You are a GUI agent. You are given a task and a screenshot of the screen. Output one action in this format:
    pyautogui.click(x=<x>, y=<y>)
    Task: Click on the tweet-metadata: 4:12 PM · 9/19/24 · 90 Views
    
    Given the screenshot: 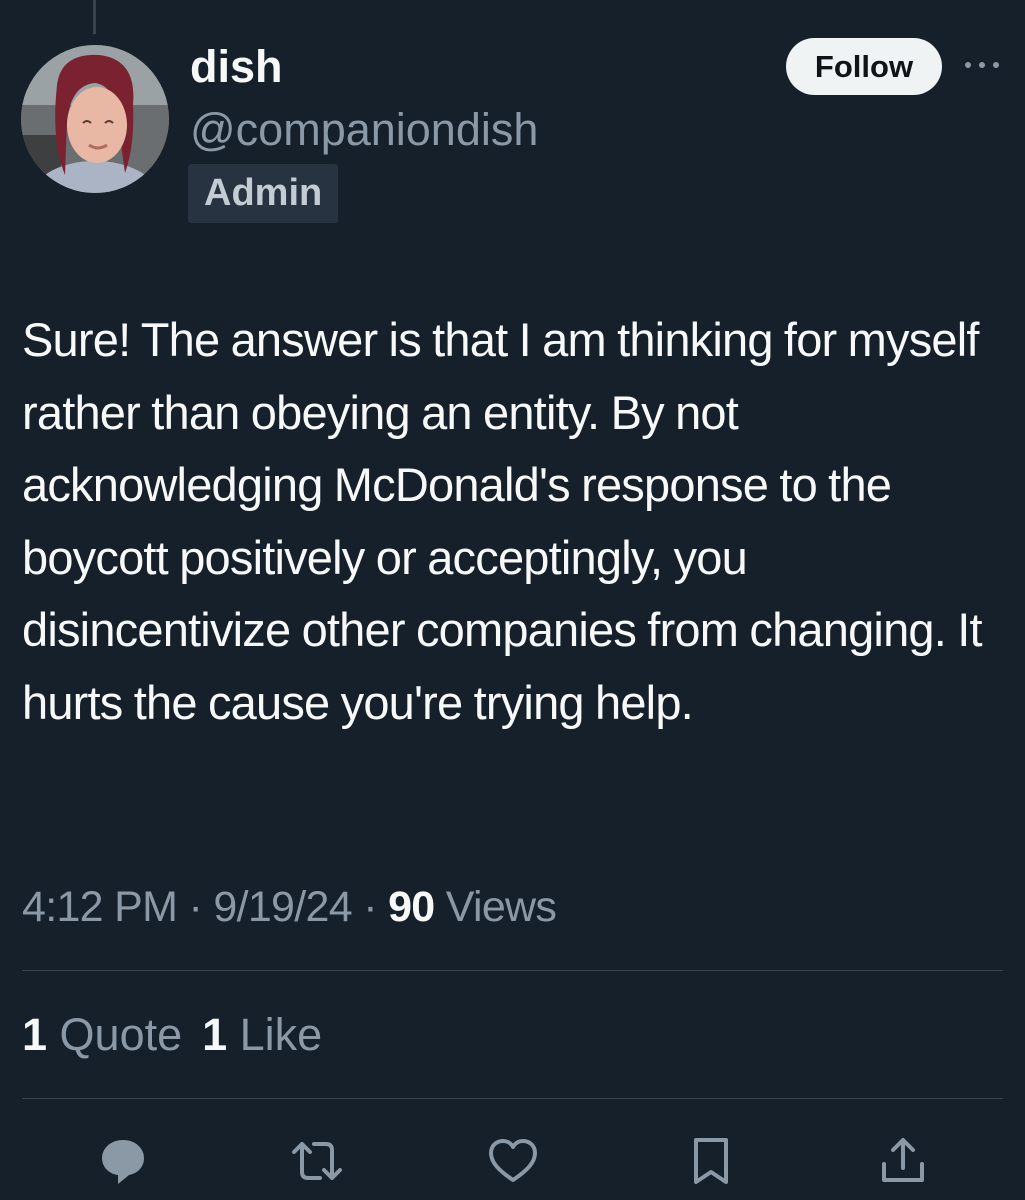 What is the action you would take?
    pyautogui.click(x=289, y=907)
    